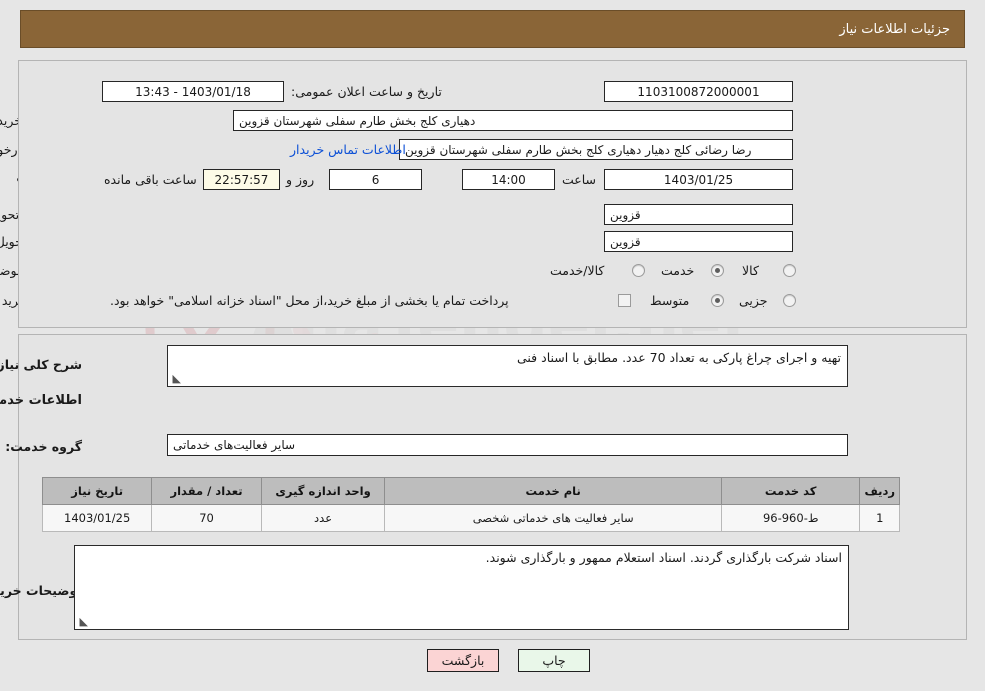  Describe the element at coordinates (698, 179) in the screenshot. I see `deadline-date-value: 1403/01/25` at that location.